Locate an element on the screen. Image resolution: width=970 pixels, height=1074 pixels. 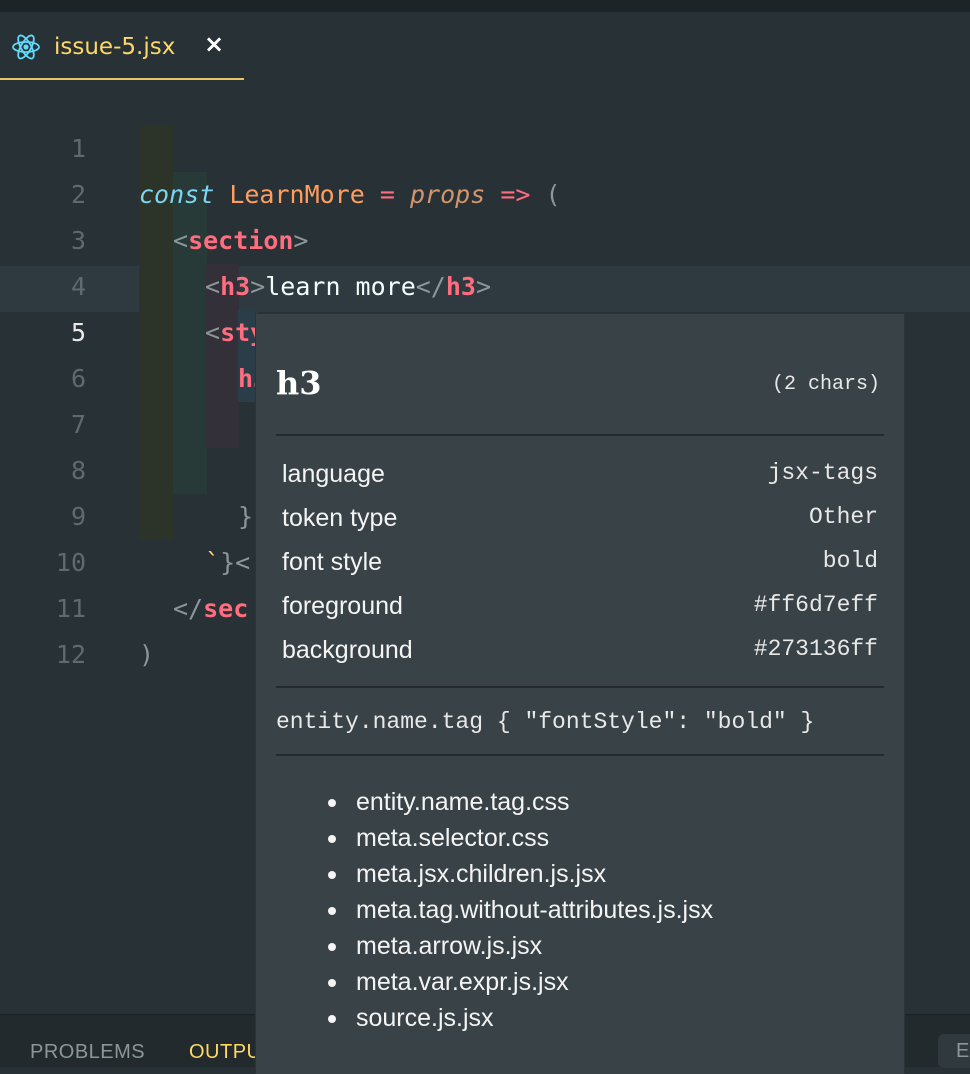
scope-item: meta.arrow.js.jsx is located at coordinates (520, 946).